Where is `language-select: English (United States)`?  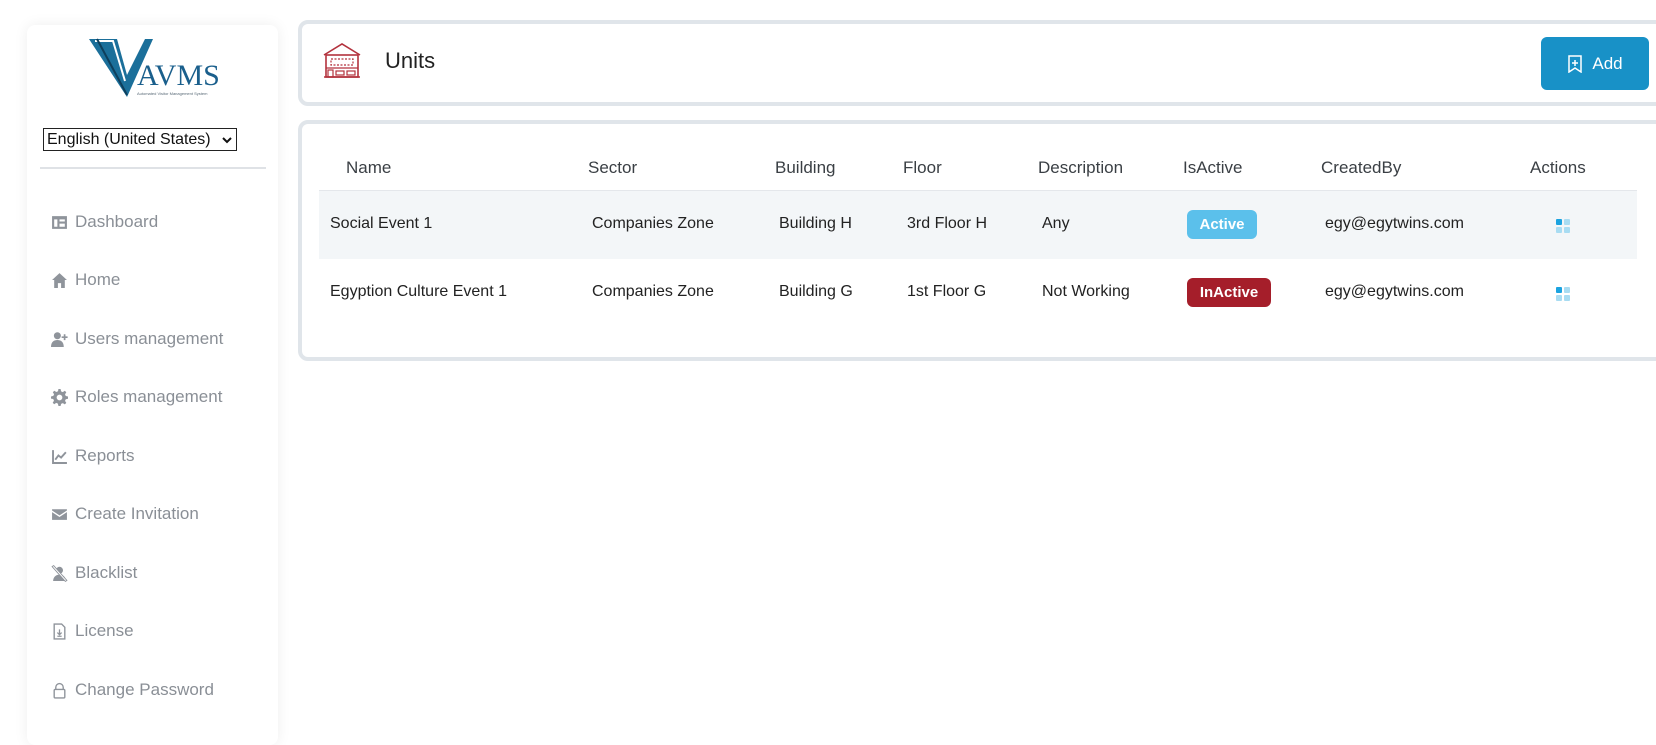
language-select: English (United States) is located at coordinates (140, 139).